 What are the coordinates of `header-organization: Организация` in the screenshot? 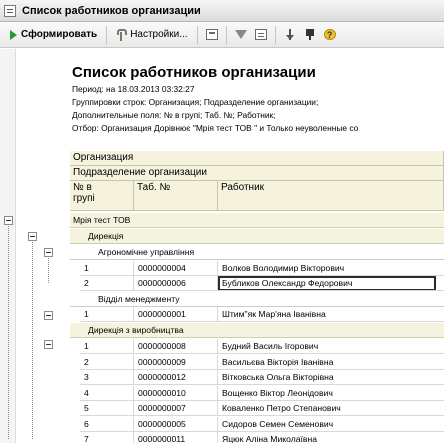 It's located at (257, 158).